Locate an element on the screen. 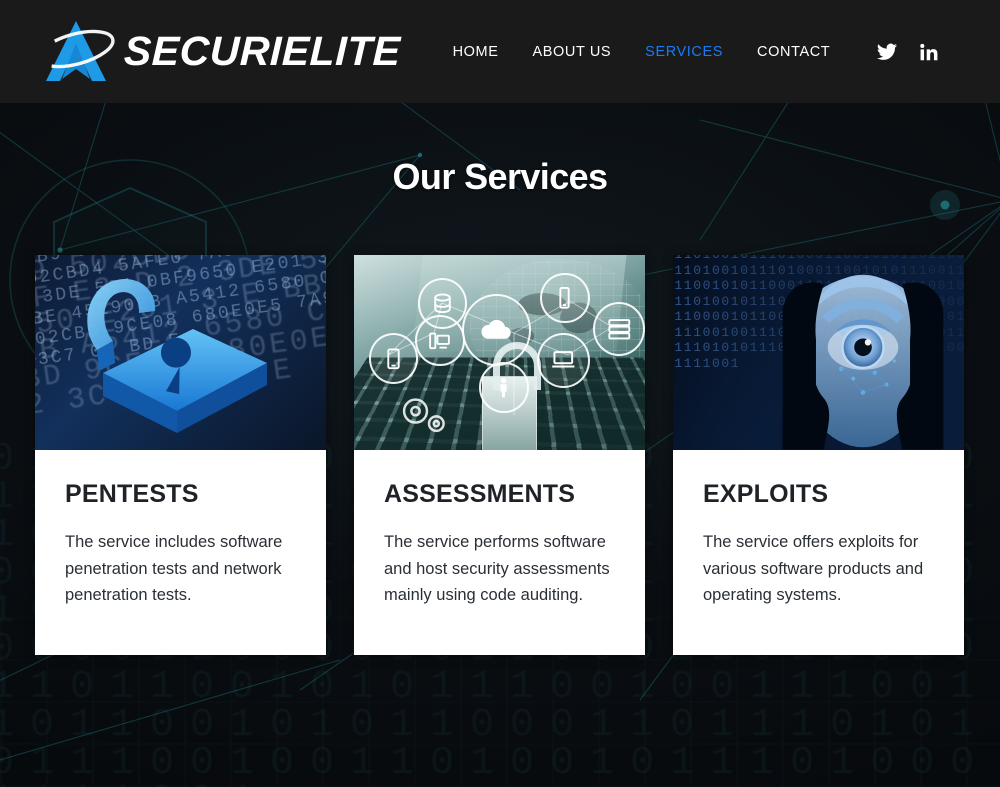  tablet-icon is located at coordinates (393, 358).